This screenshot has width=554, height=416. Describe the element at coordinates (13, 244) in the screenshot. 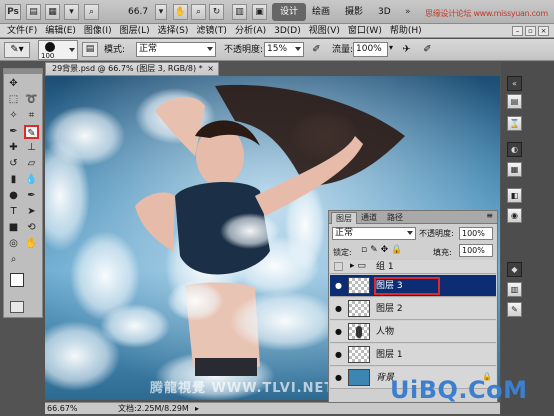

I see `3d-orbit-tool-icon: ◎` at that location.